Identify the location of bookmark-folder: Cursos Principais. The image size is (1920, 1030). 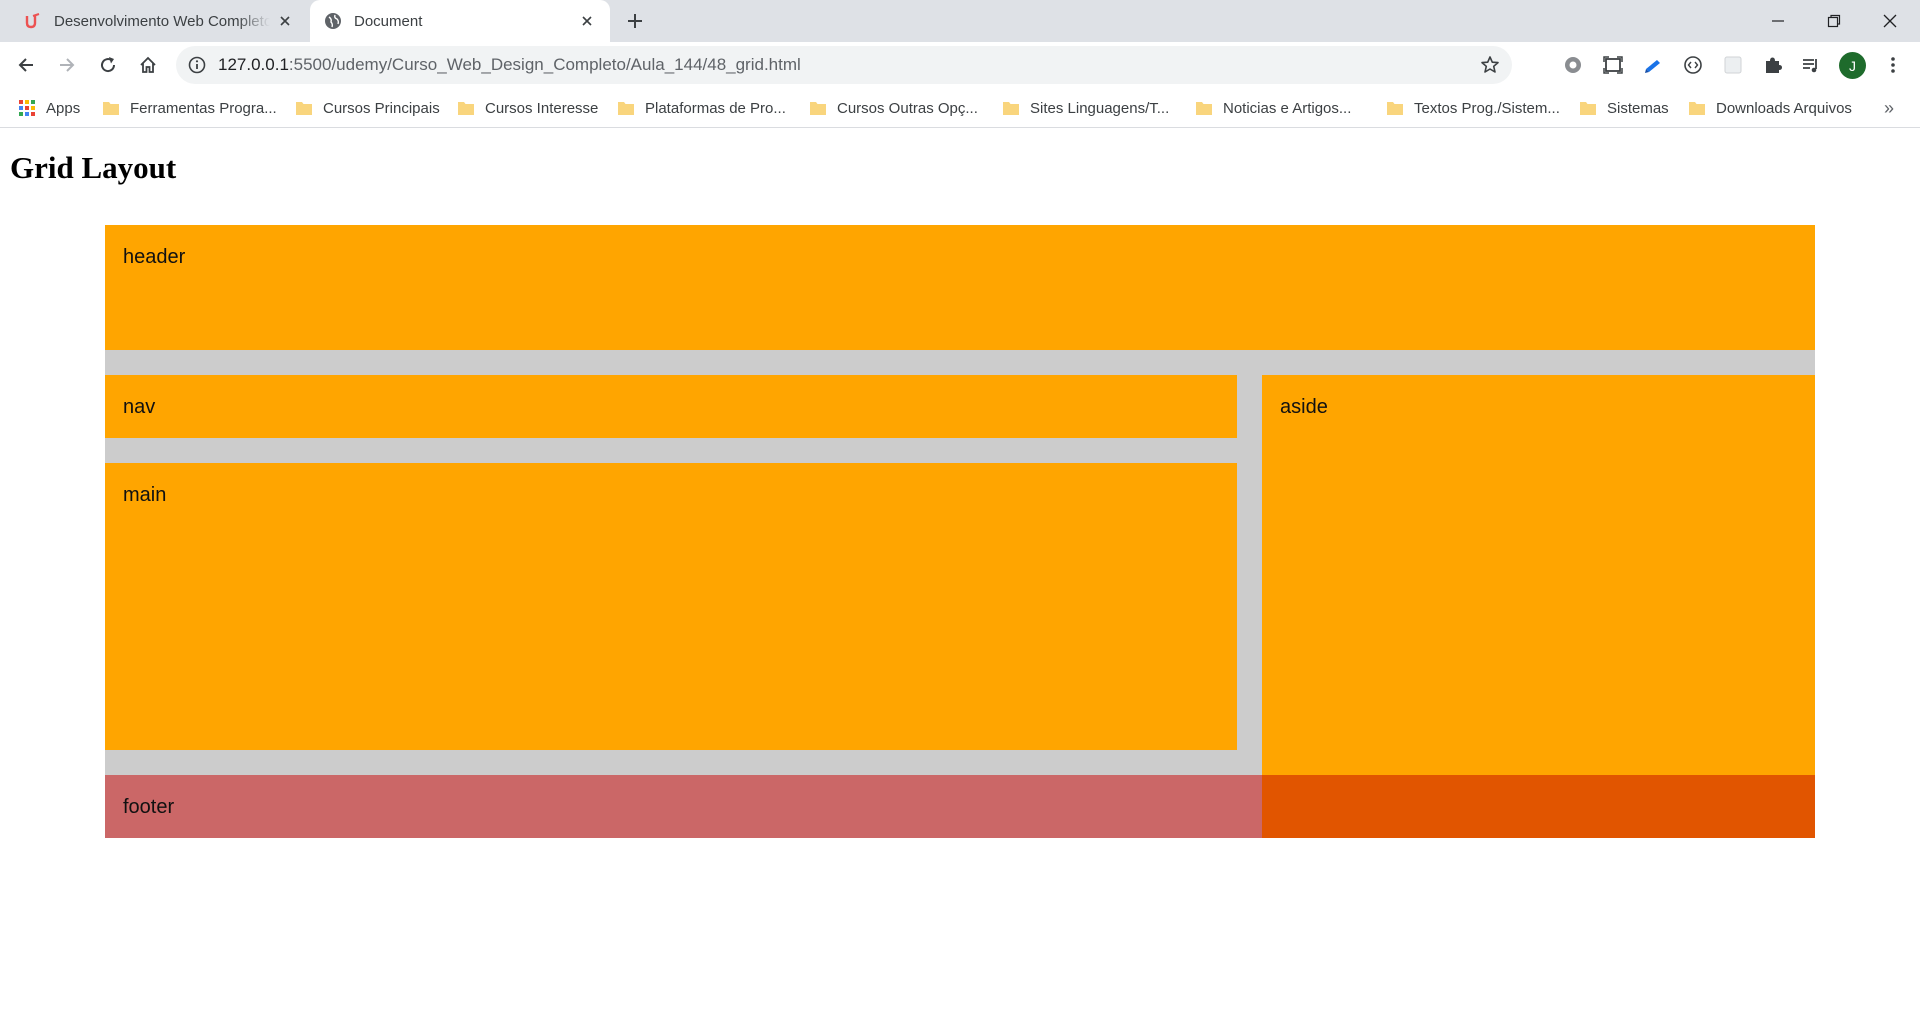
(368, 108).